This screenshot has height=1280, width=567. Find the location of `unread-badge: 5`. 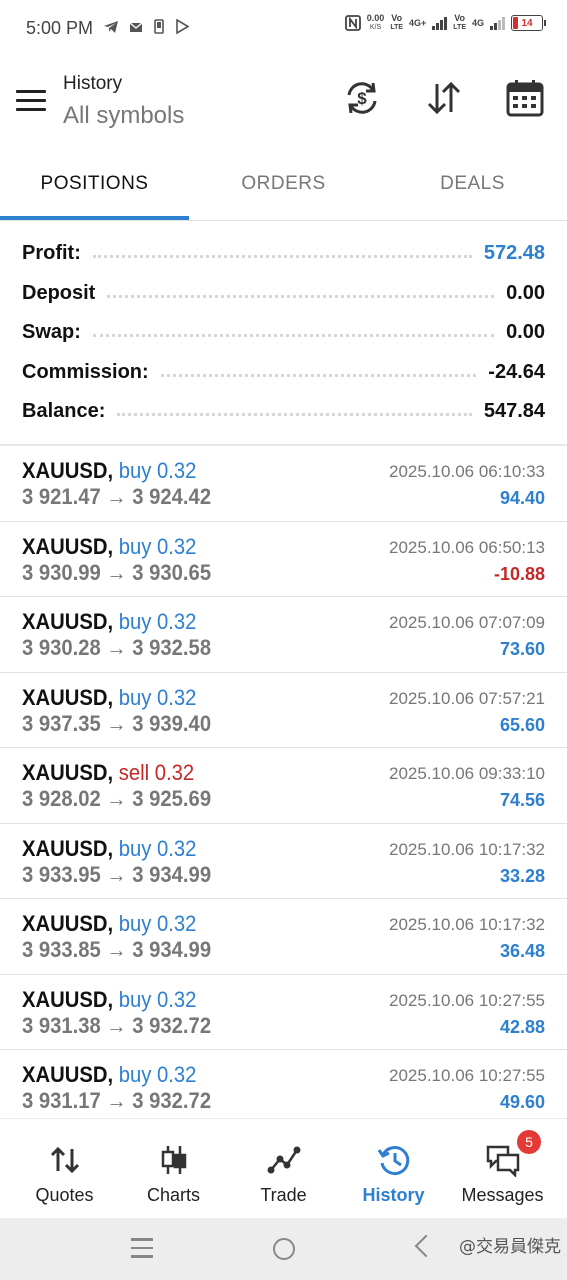

unread-badge: 5 is located at coordinates (529, 1142).